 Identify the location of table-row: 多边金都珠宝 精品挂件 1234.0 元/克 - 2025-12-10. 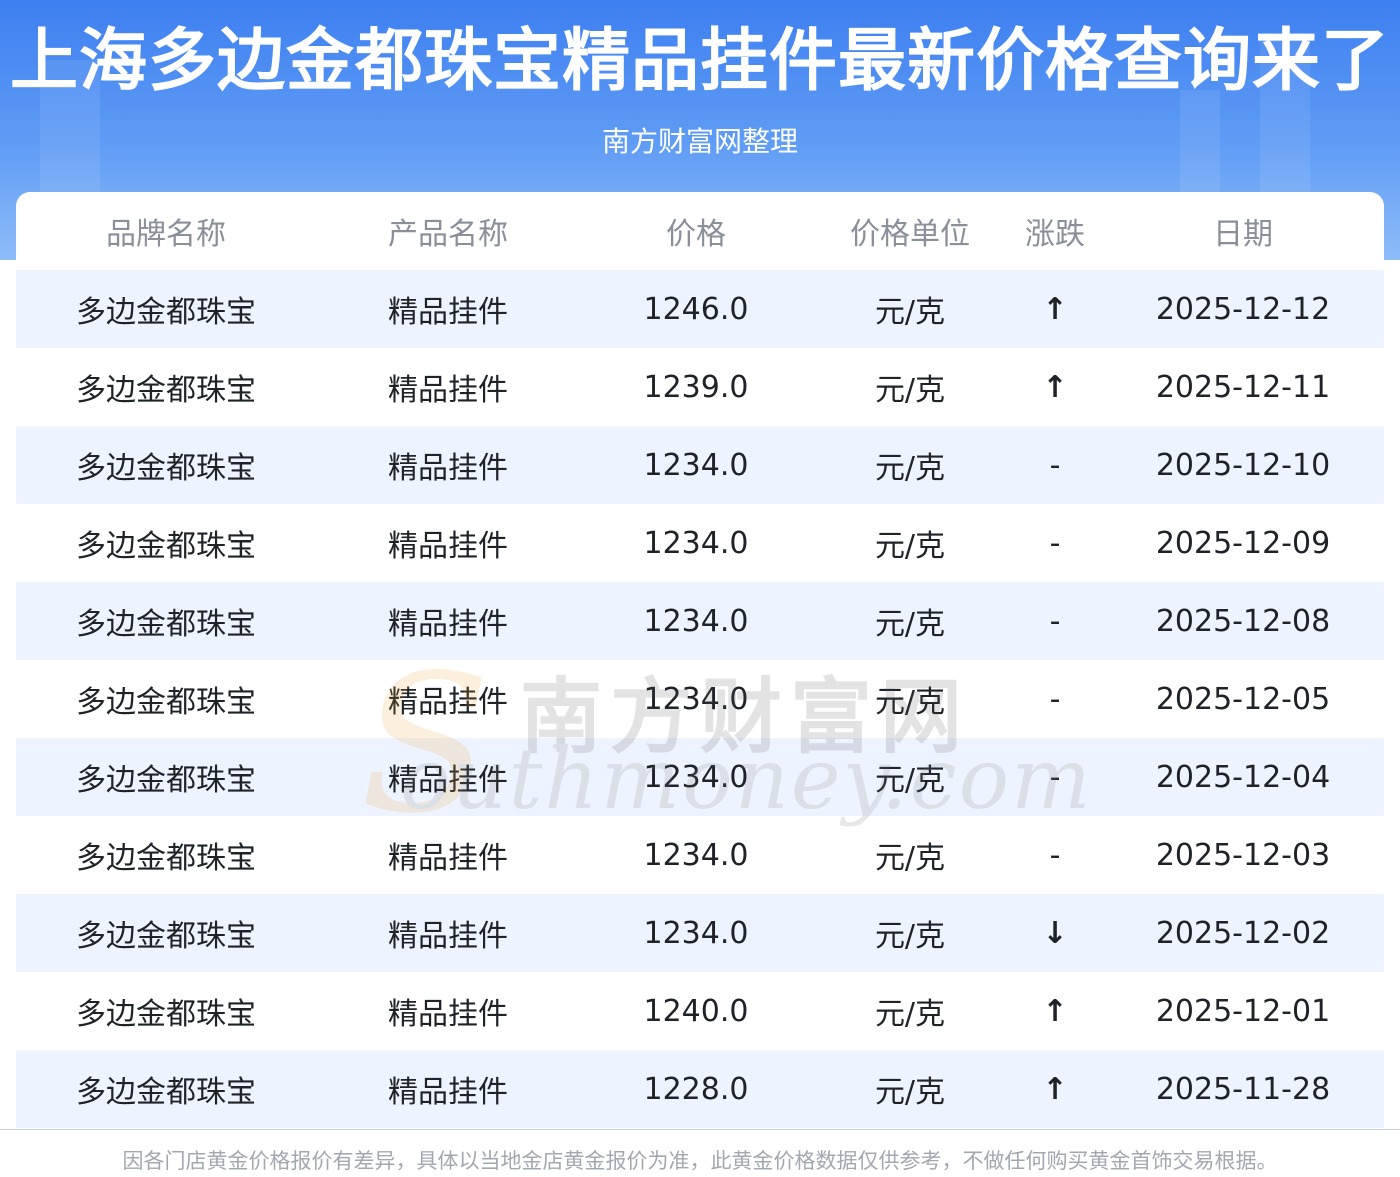
(700, 465).